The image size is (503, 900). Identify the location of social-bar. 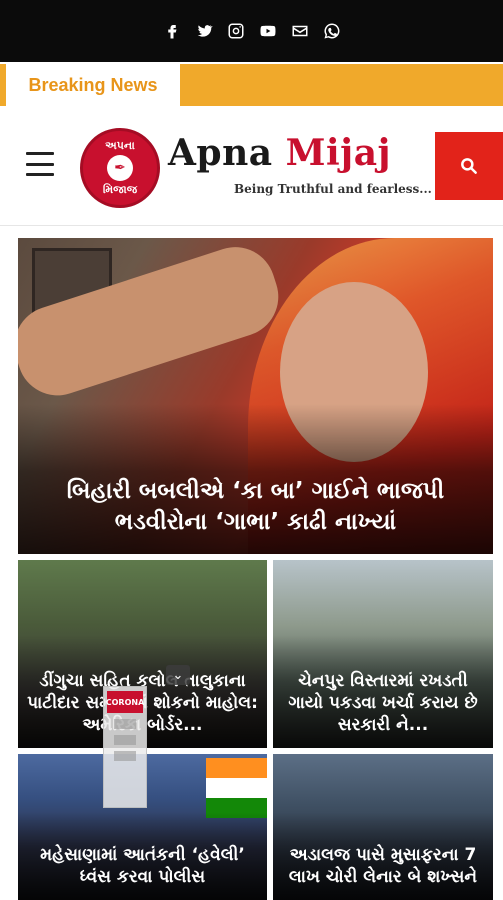
(251, 31).